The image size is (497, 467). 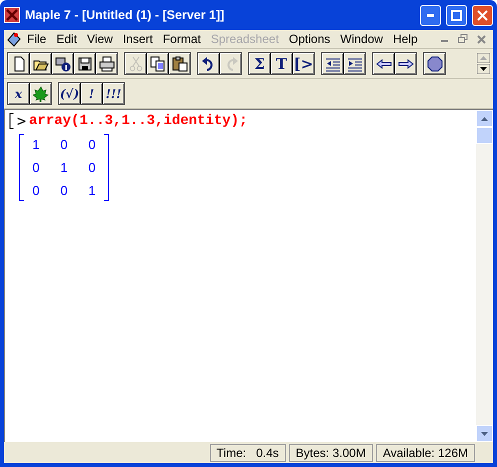 I want to click on maple-leaf-icon, so click(x=40, y=94).